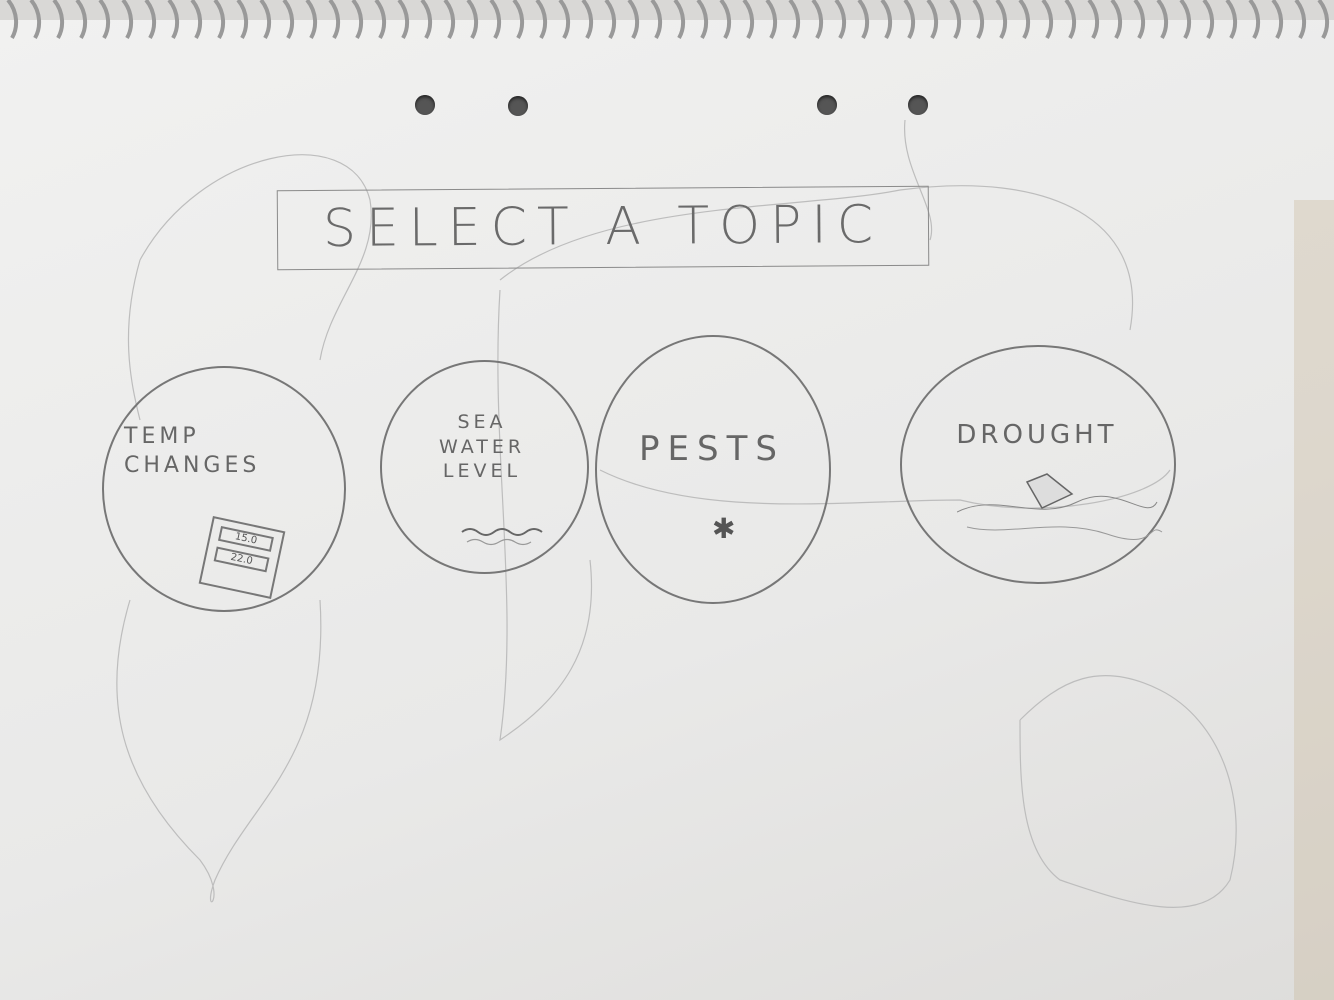 This screenshot has height=1000, width=1334. I want to click on topic-label: PESTS, so click(712, 449).